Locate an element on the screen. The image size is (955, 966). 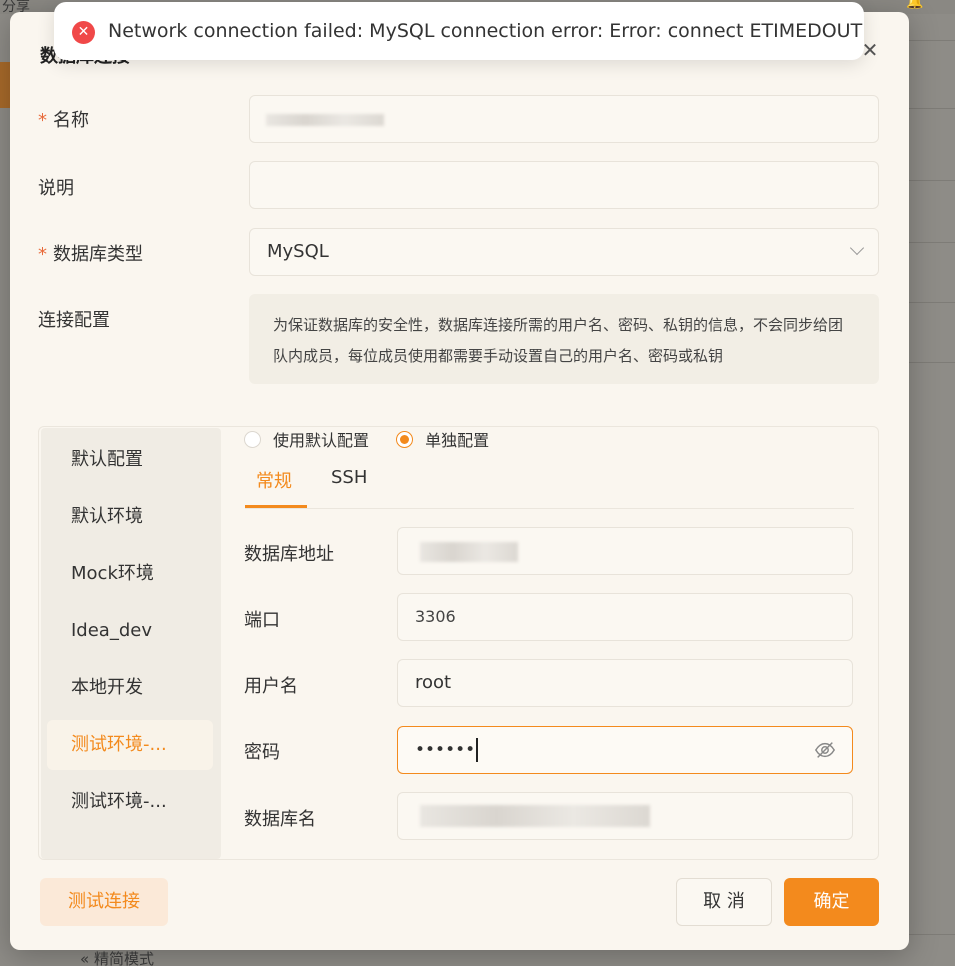
error-circle-icon: ✕ is located at coordinates (83, 32).